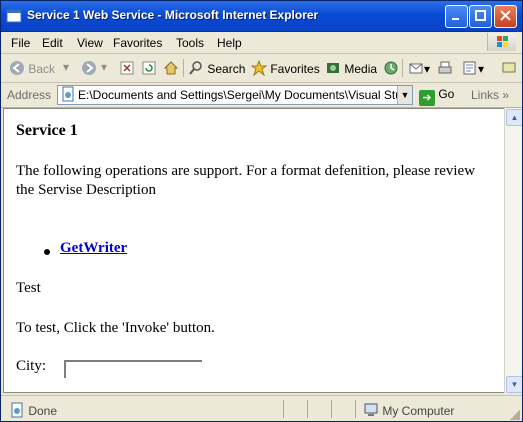 The image size is (523, 422). I want to click on close-button, so click(505, 16).